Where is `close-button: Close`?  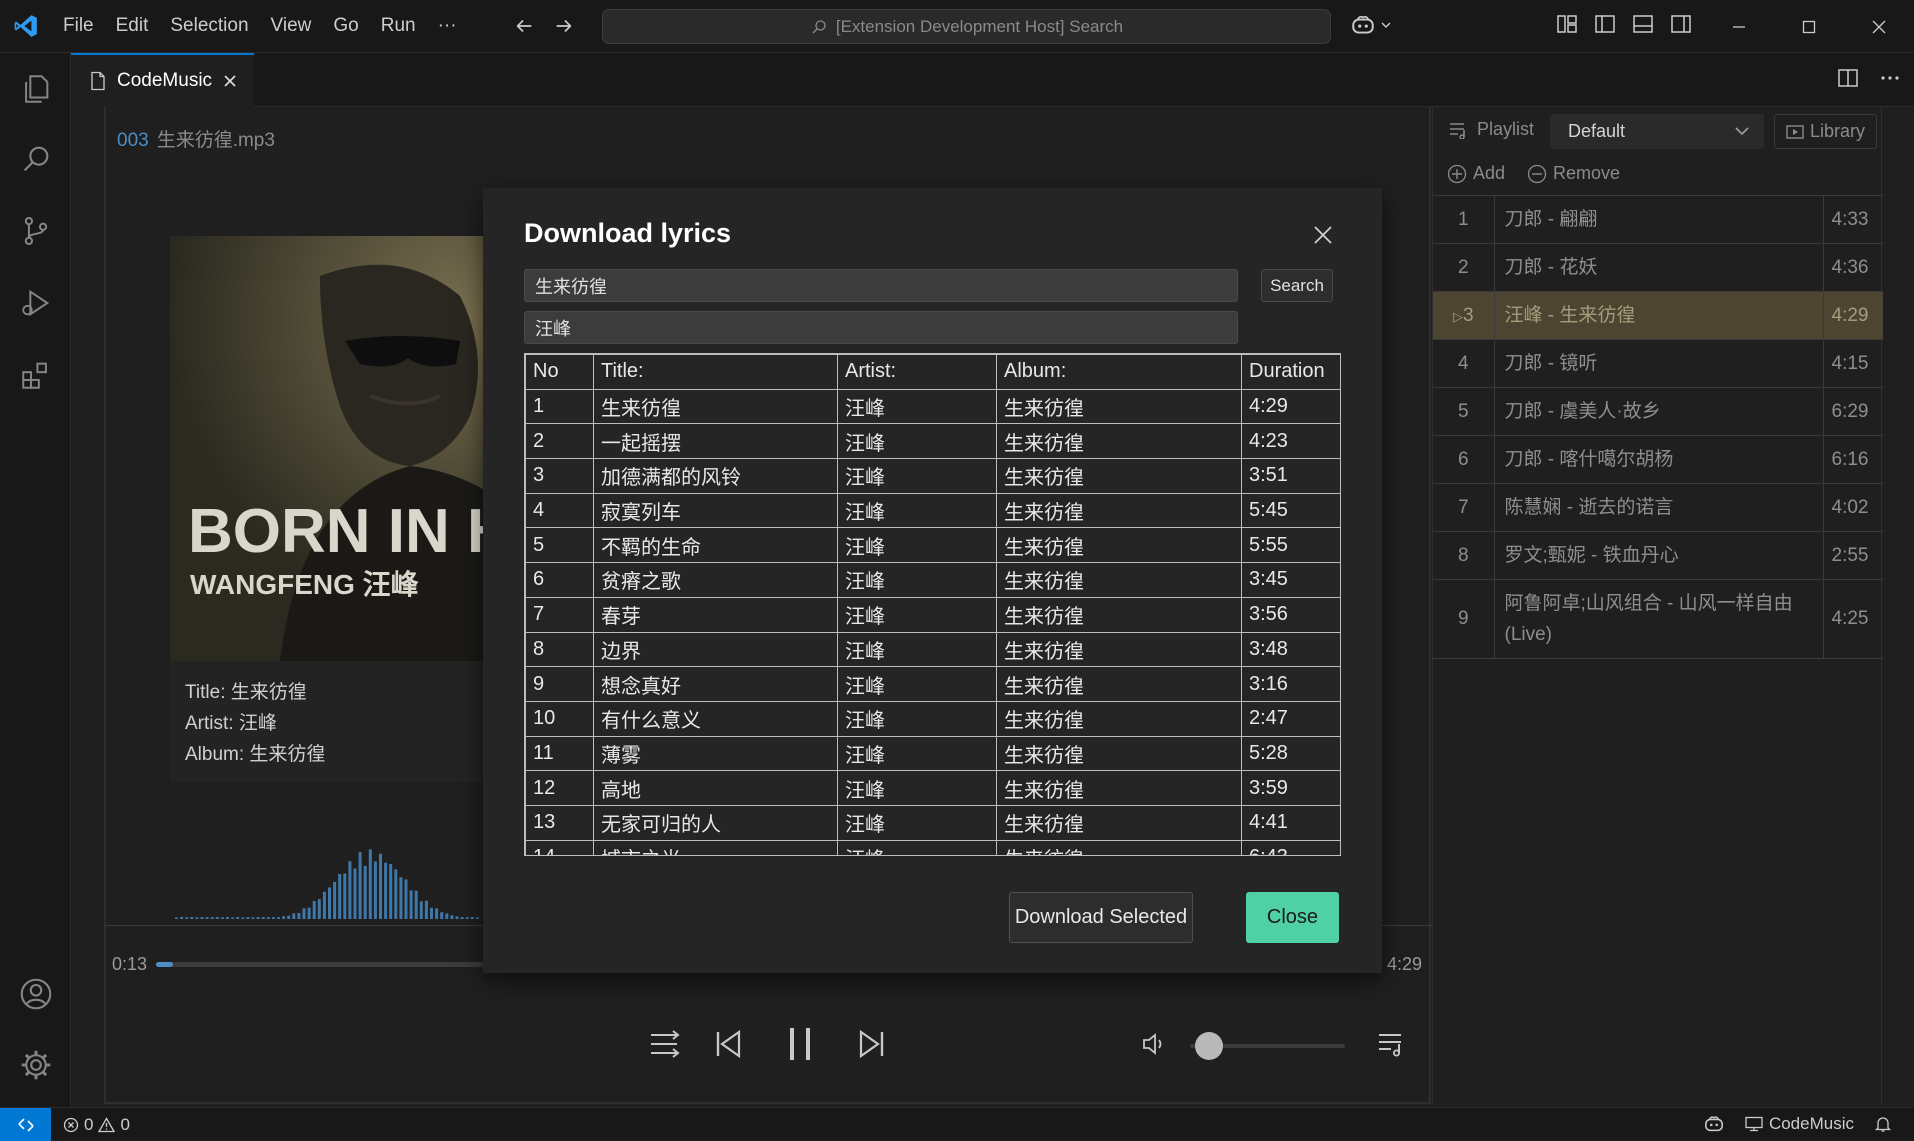
close-button: Close is located at coordinates (1292, 917).